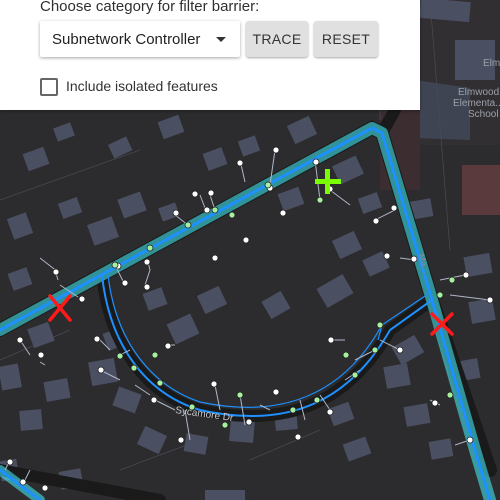 Image resolution: width=500 pixels, height=500 pixels. What do you see at coordinates (221, 39) in the screenshot?
I see `chevron-down-icon` at bounding box center [221, 39].